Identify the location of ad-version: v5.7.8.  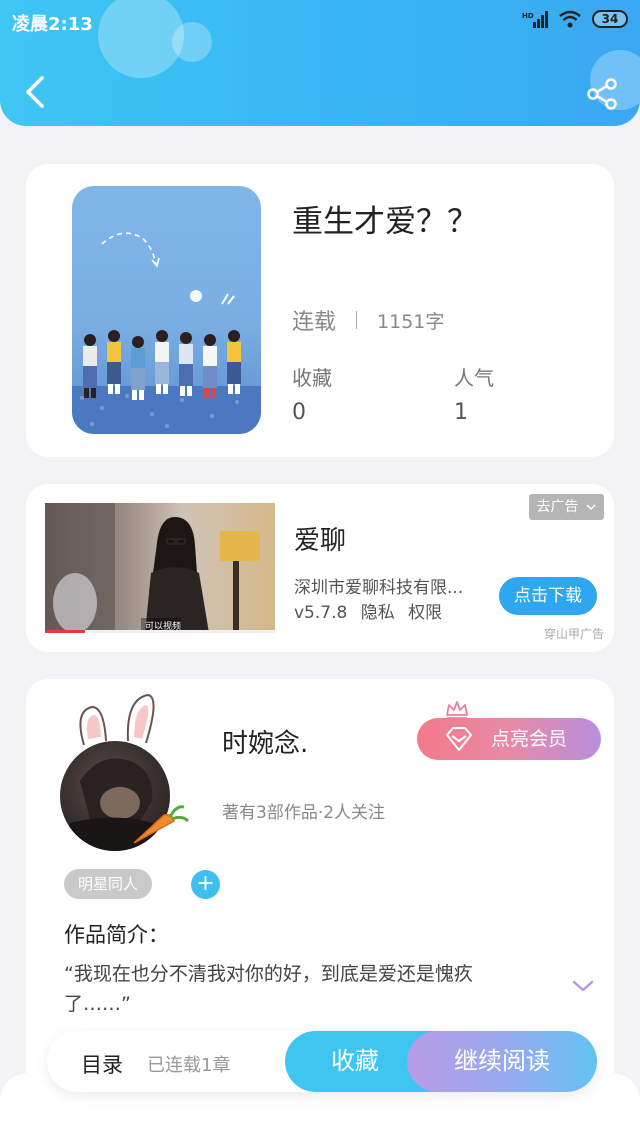
(321, 613).